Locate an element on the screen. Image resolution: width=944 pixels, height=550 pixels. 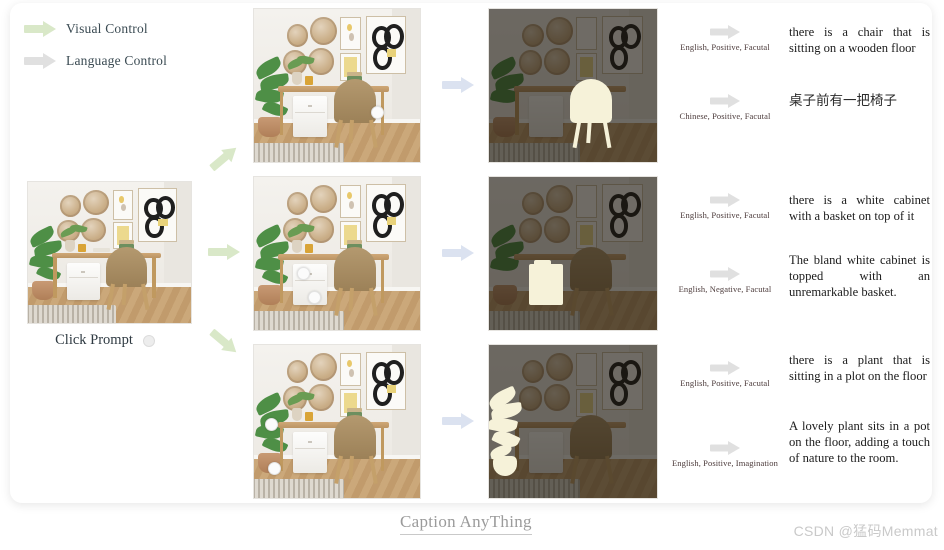
segmented-image-chair is located at coordinates (573, 85).